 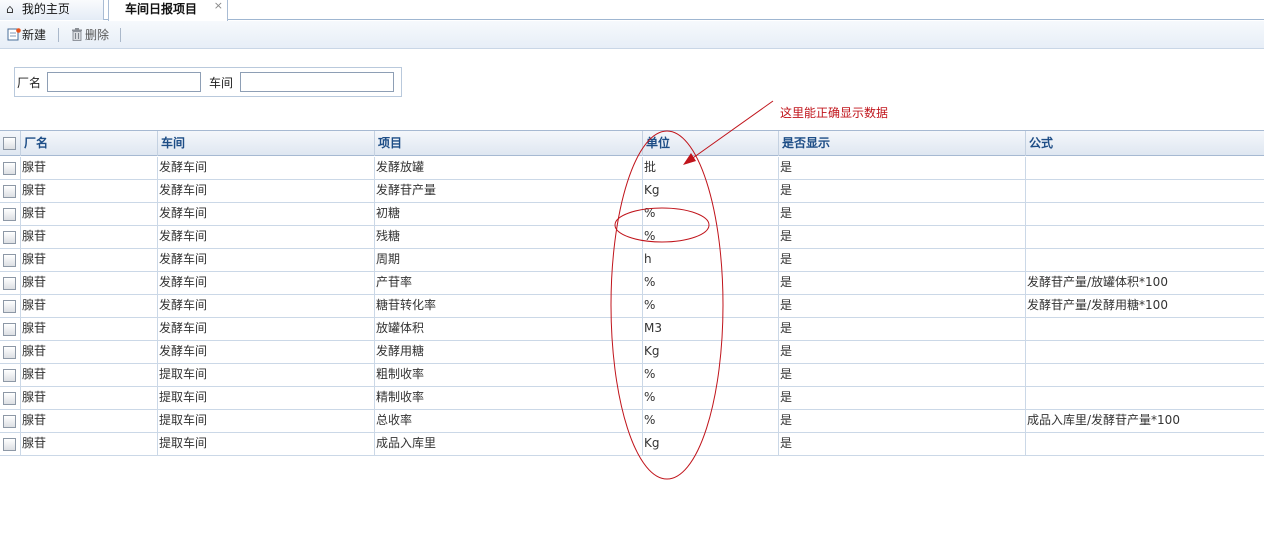 What do you see at coordinates (1144, 143) in the screenshot?
I see `column-header-formula: 公式` at bounding box center [1144, 143].